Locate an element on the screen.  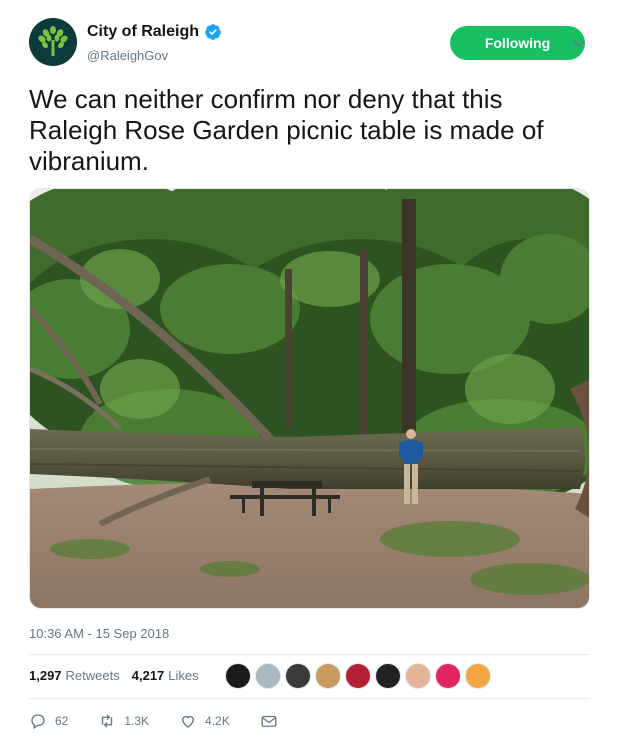
retweets-label: Retweets is located at coordinates (92, 675).